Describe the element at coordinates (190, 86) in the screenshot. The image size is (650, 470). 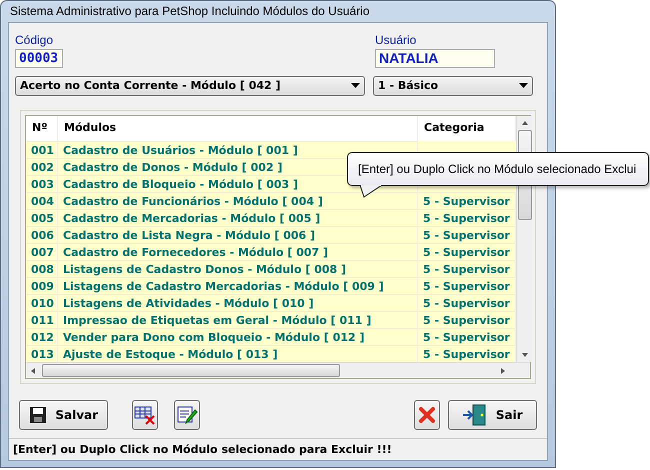
I see `module-dropdown: Acerto no Conta Corrente - Módulo [ 042 ]` at that location.